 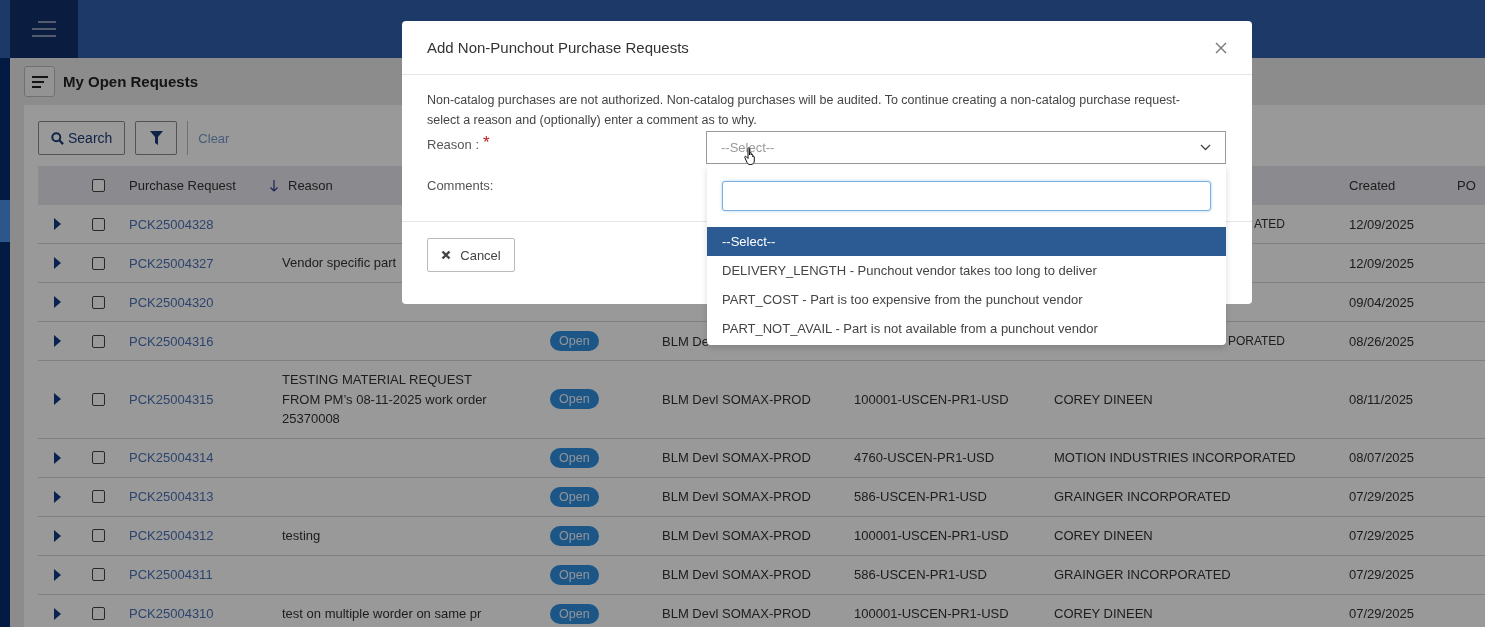 I want to click on cancel-button: Cancel, so click(x=471, y=255).